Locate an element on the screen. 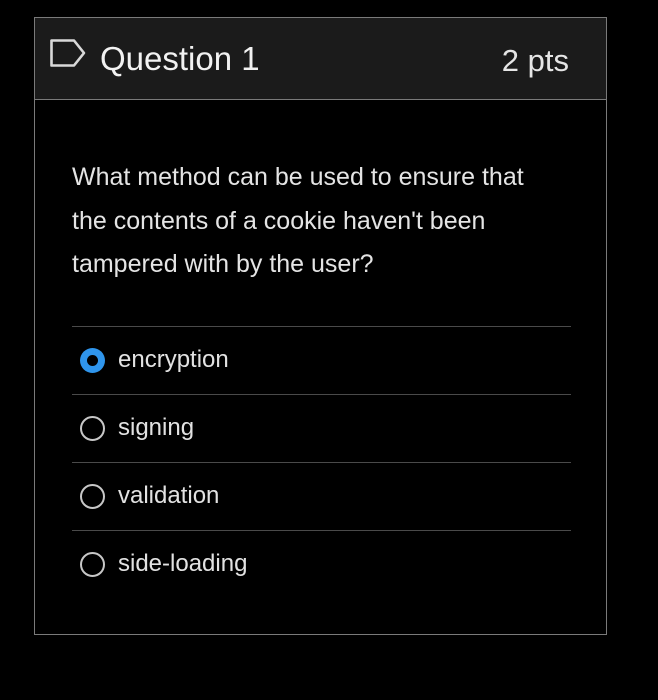 Image resolution: width=658 pixels, height=700 pixels. flag-icon is located at coordinates (68, 53).